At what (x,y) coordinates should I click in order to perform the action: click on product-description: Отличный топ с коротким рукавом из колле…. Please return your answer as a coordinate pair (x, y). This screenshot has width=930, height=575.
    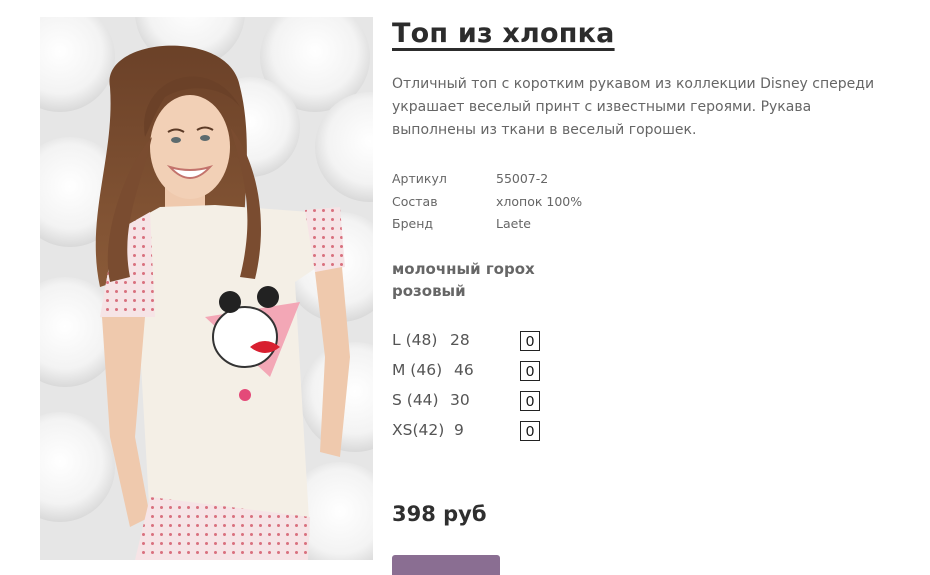
    Looking at the image, I should click on (633, 107).